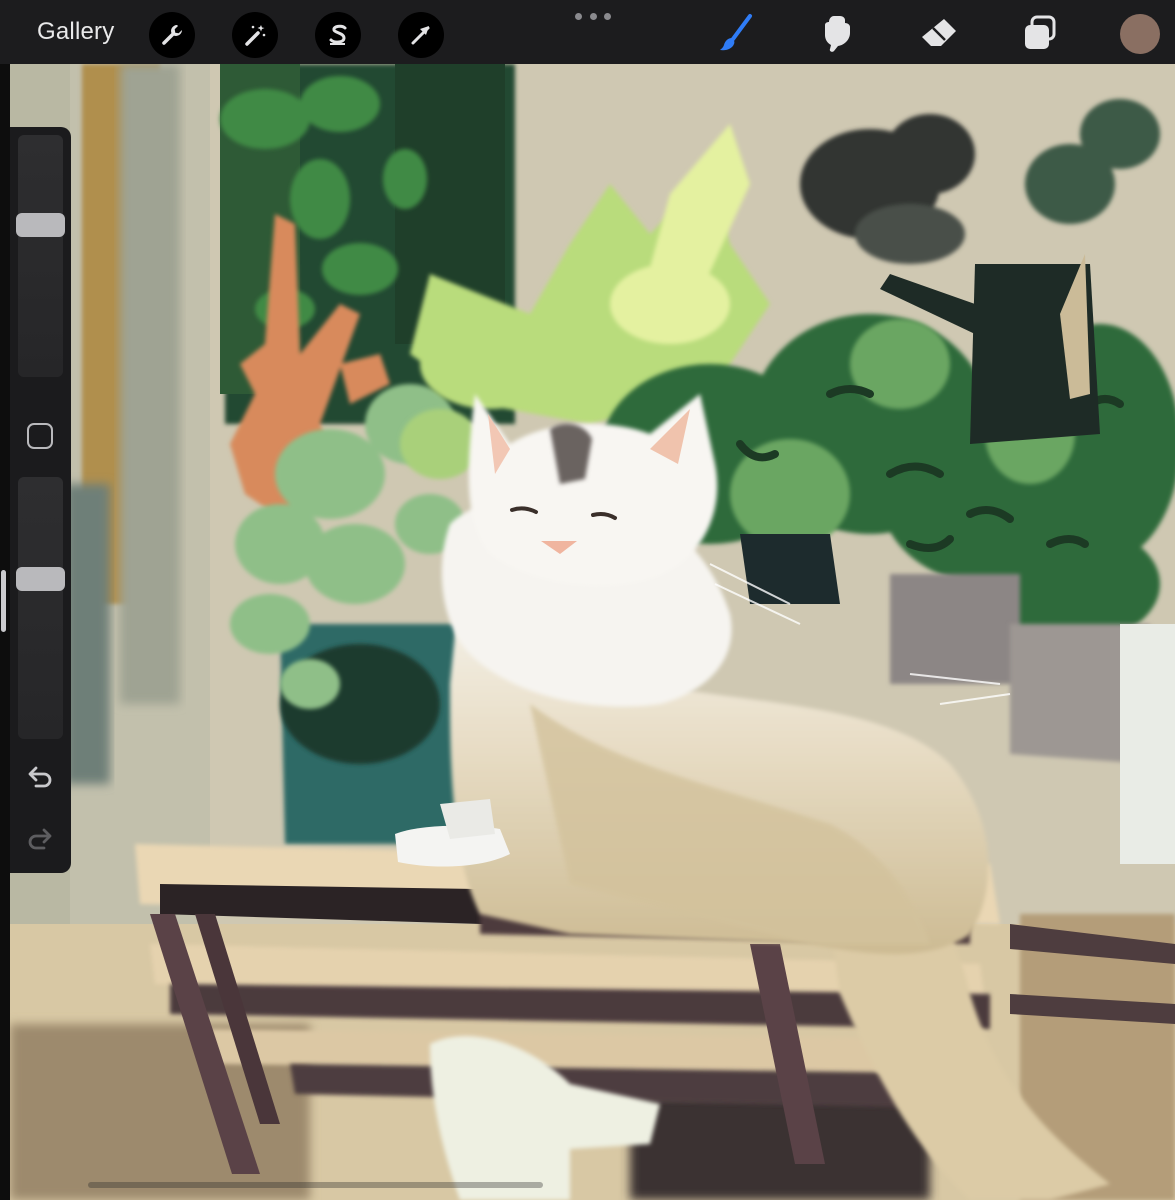 The image size is (1175, 1200). Describe the element at coordinates (587, 32) in the screenshot. I see `top-toolbar: Gallery` at that location.